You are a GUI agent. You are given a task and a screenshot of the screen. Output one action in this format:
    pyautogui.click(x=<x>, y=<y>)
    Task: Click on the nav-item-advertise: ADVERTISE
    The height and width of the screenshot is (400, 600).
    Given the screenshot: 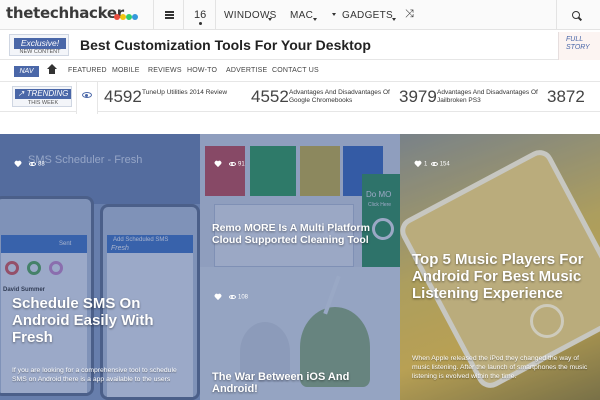 What is the action you would take?
    pyautogui.click(x=246, y=70)
    